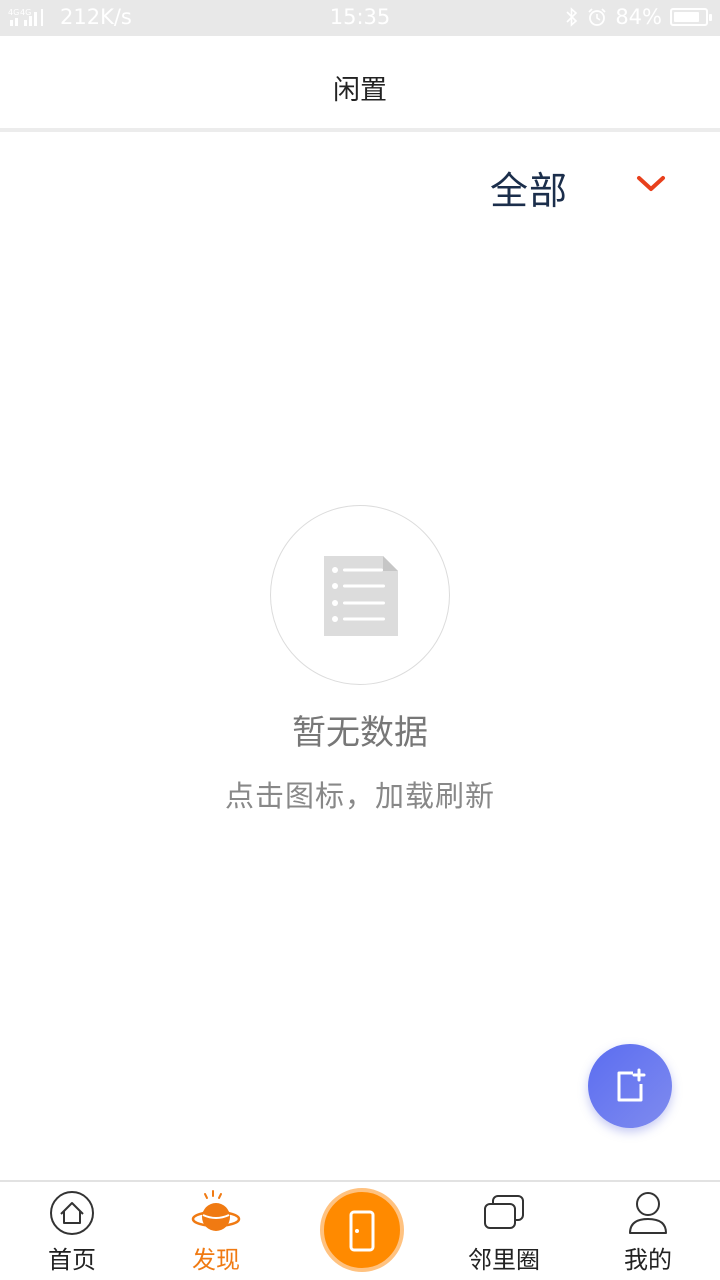  I want to click on tab-home-label: 首页, so click(72, 1260).